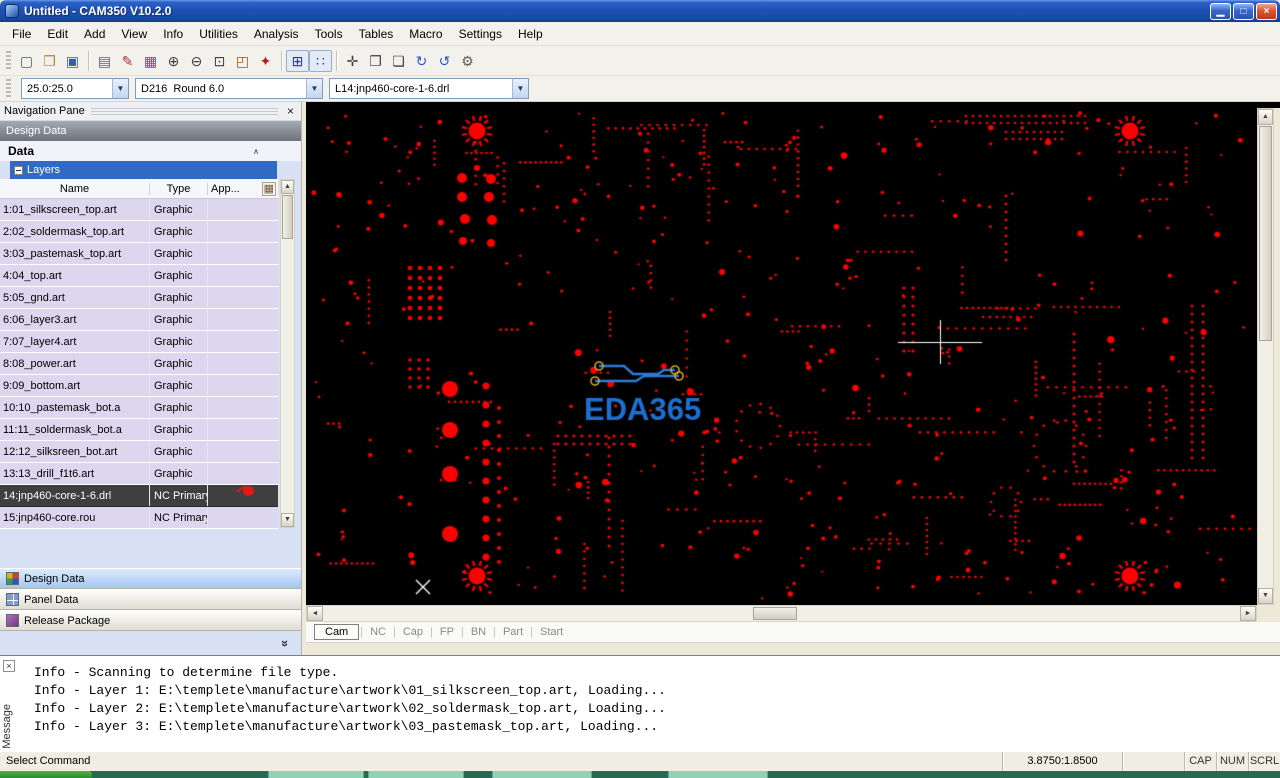 This screenshot has width=1280, height=778. Describe the element at coordinates (75, 88) in the screenshot. I see `grid-select: 25.0:25.0 ▼` at that location.